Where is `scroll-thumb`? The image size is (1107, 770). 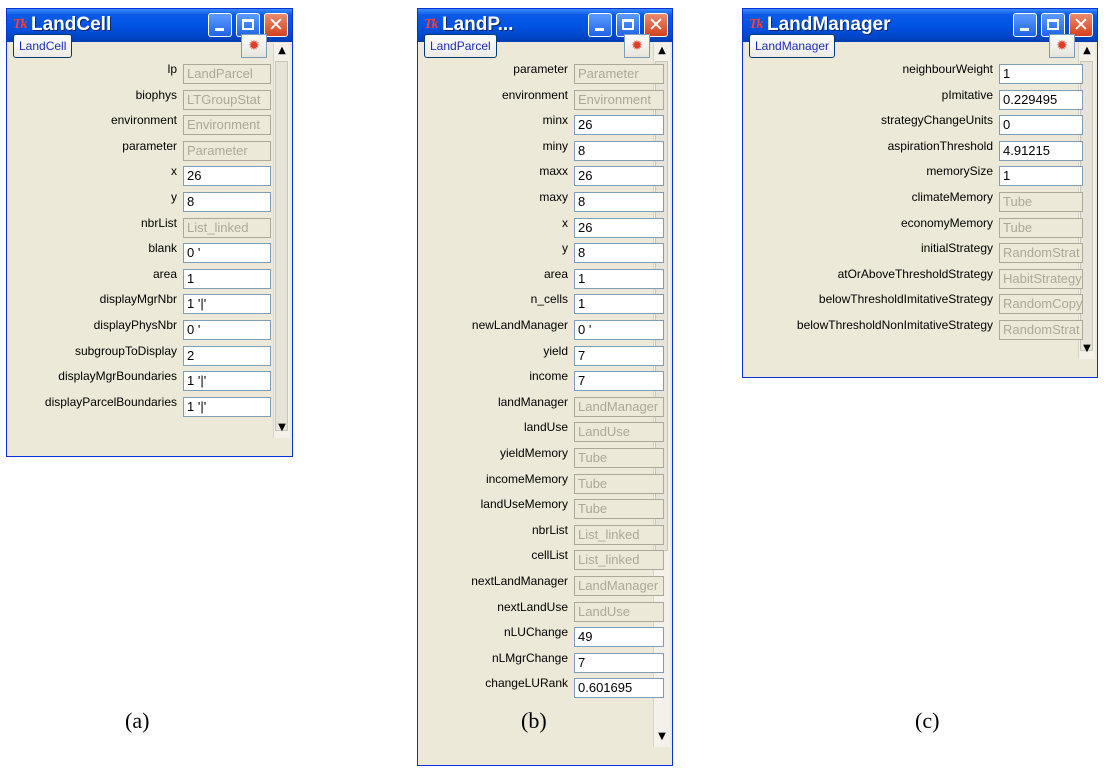 scroll-thumb is located at coordinates (281, 246).